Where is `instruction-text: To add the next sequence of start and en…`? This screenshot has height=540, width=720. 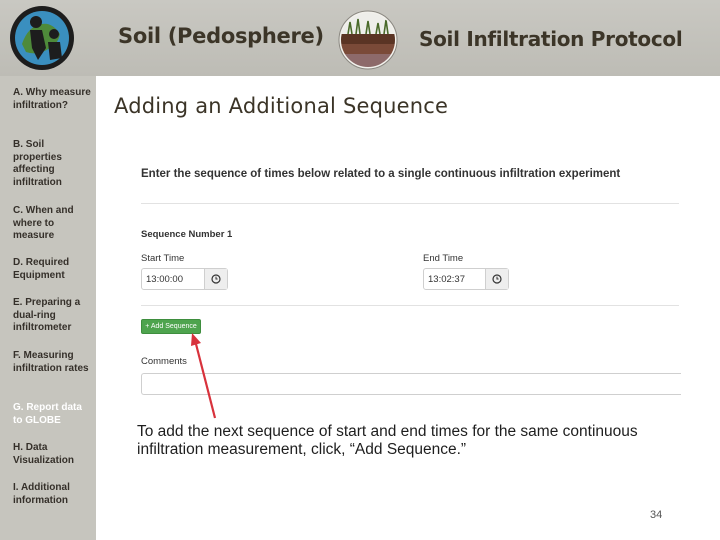 instruction-text: To add the next sequence of start and en… is located at coordinates (387, 440).